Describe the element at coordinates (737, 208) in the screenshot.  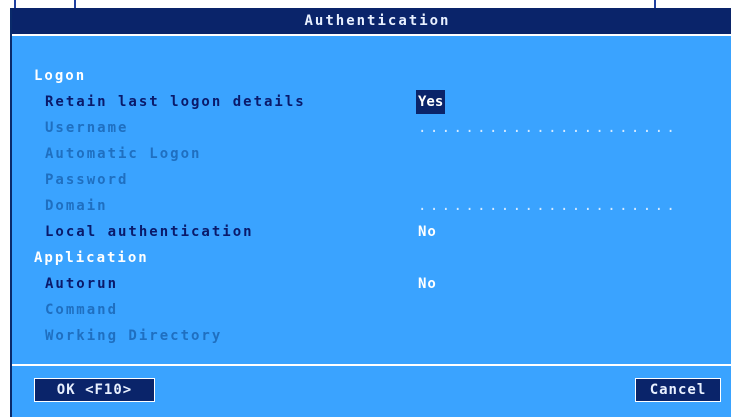
I see `window-right-margin` at that location.